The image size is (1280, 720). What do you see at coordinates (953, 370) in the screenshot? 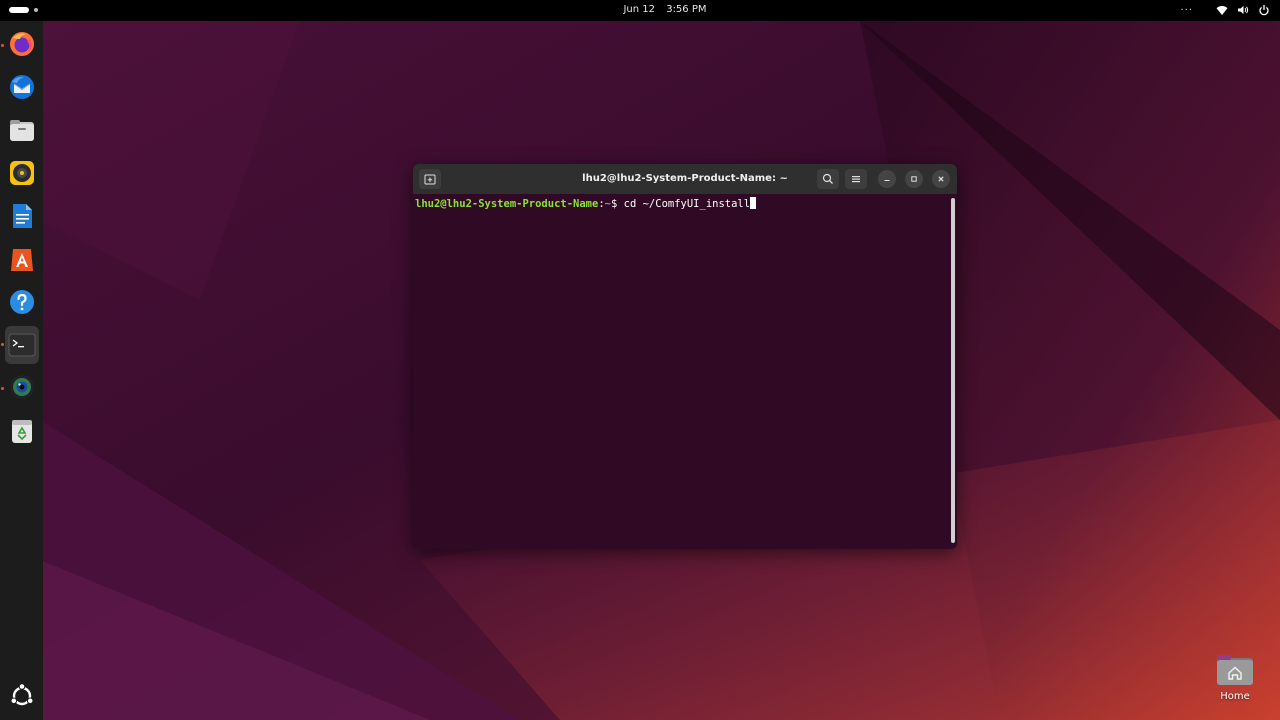
I see `terminal-scrollbar` at bounding box center [953, 370].